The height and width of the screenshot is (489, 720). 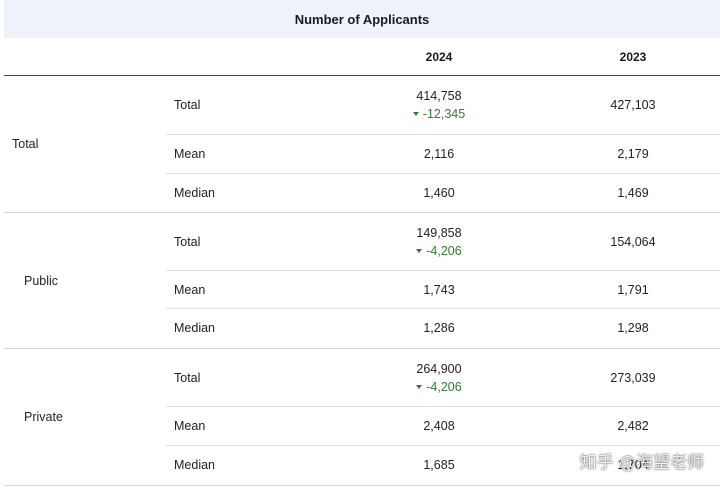 I want to click on value-2024: 2,116, so click(x=439, y=154).